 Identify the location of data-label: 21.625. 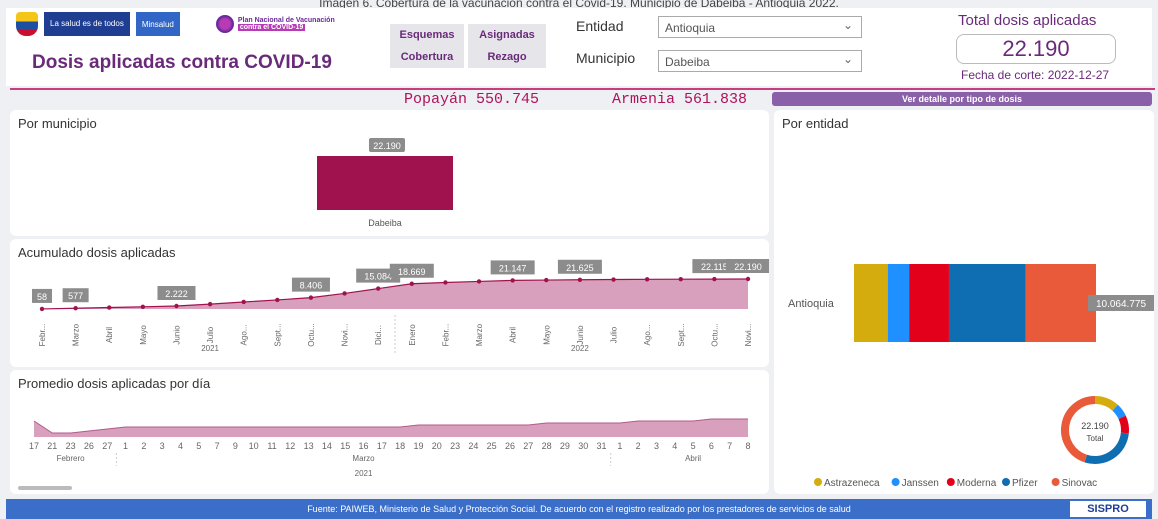
(580, 268).